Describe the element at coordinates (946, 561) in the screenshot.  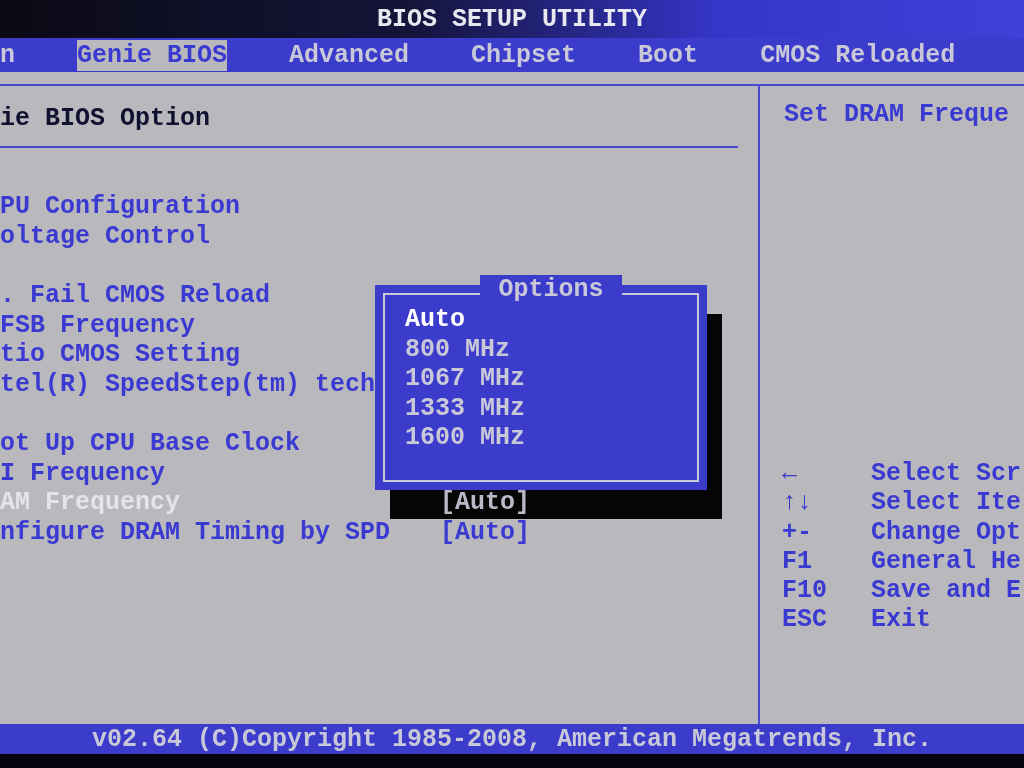
I see `key-action: General He` at that location.